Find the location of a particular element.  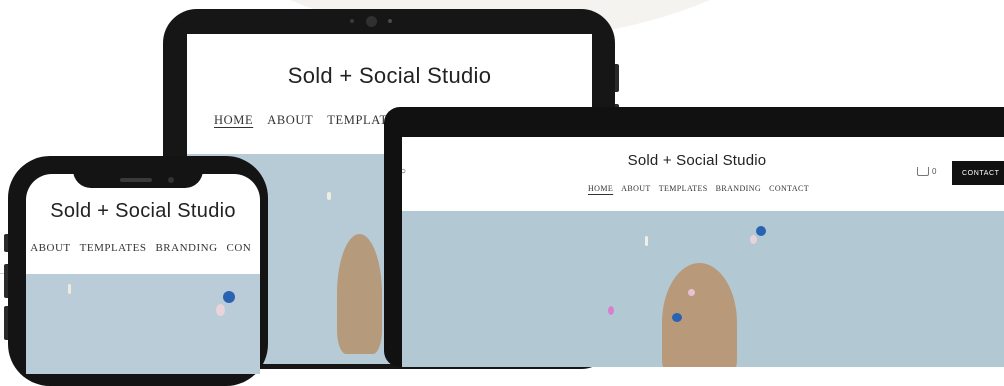

cart-count: 0 is located at coordinates (934, 171).